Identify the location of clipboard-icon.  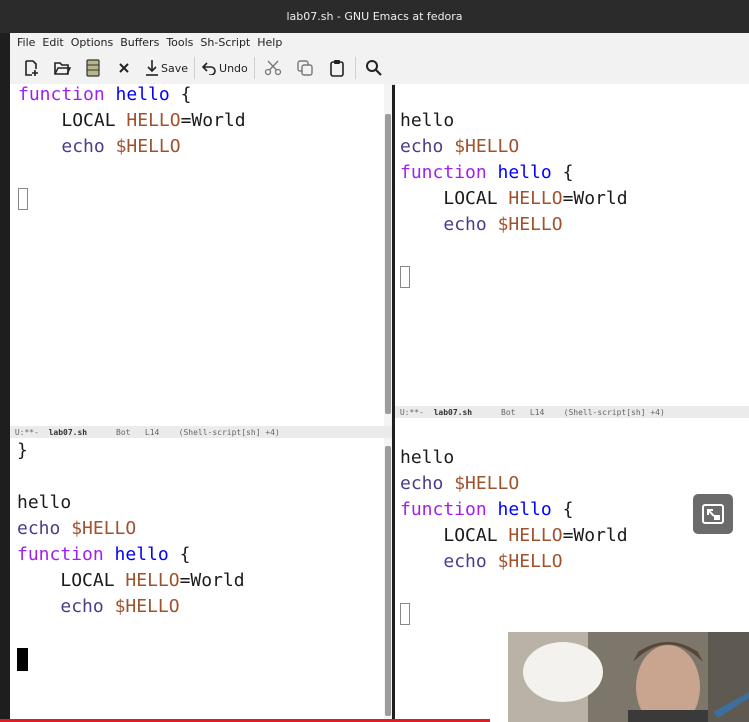
(336, 68).